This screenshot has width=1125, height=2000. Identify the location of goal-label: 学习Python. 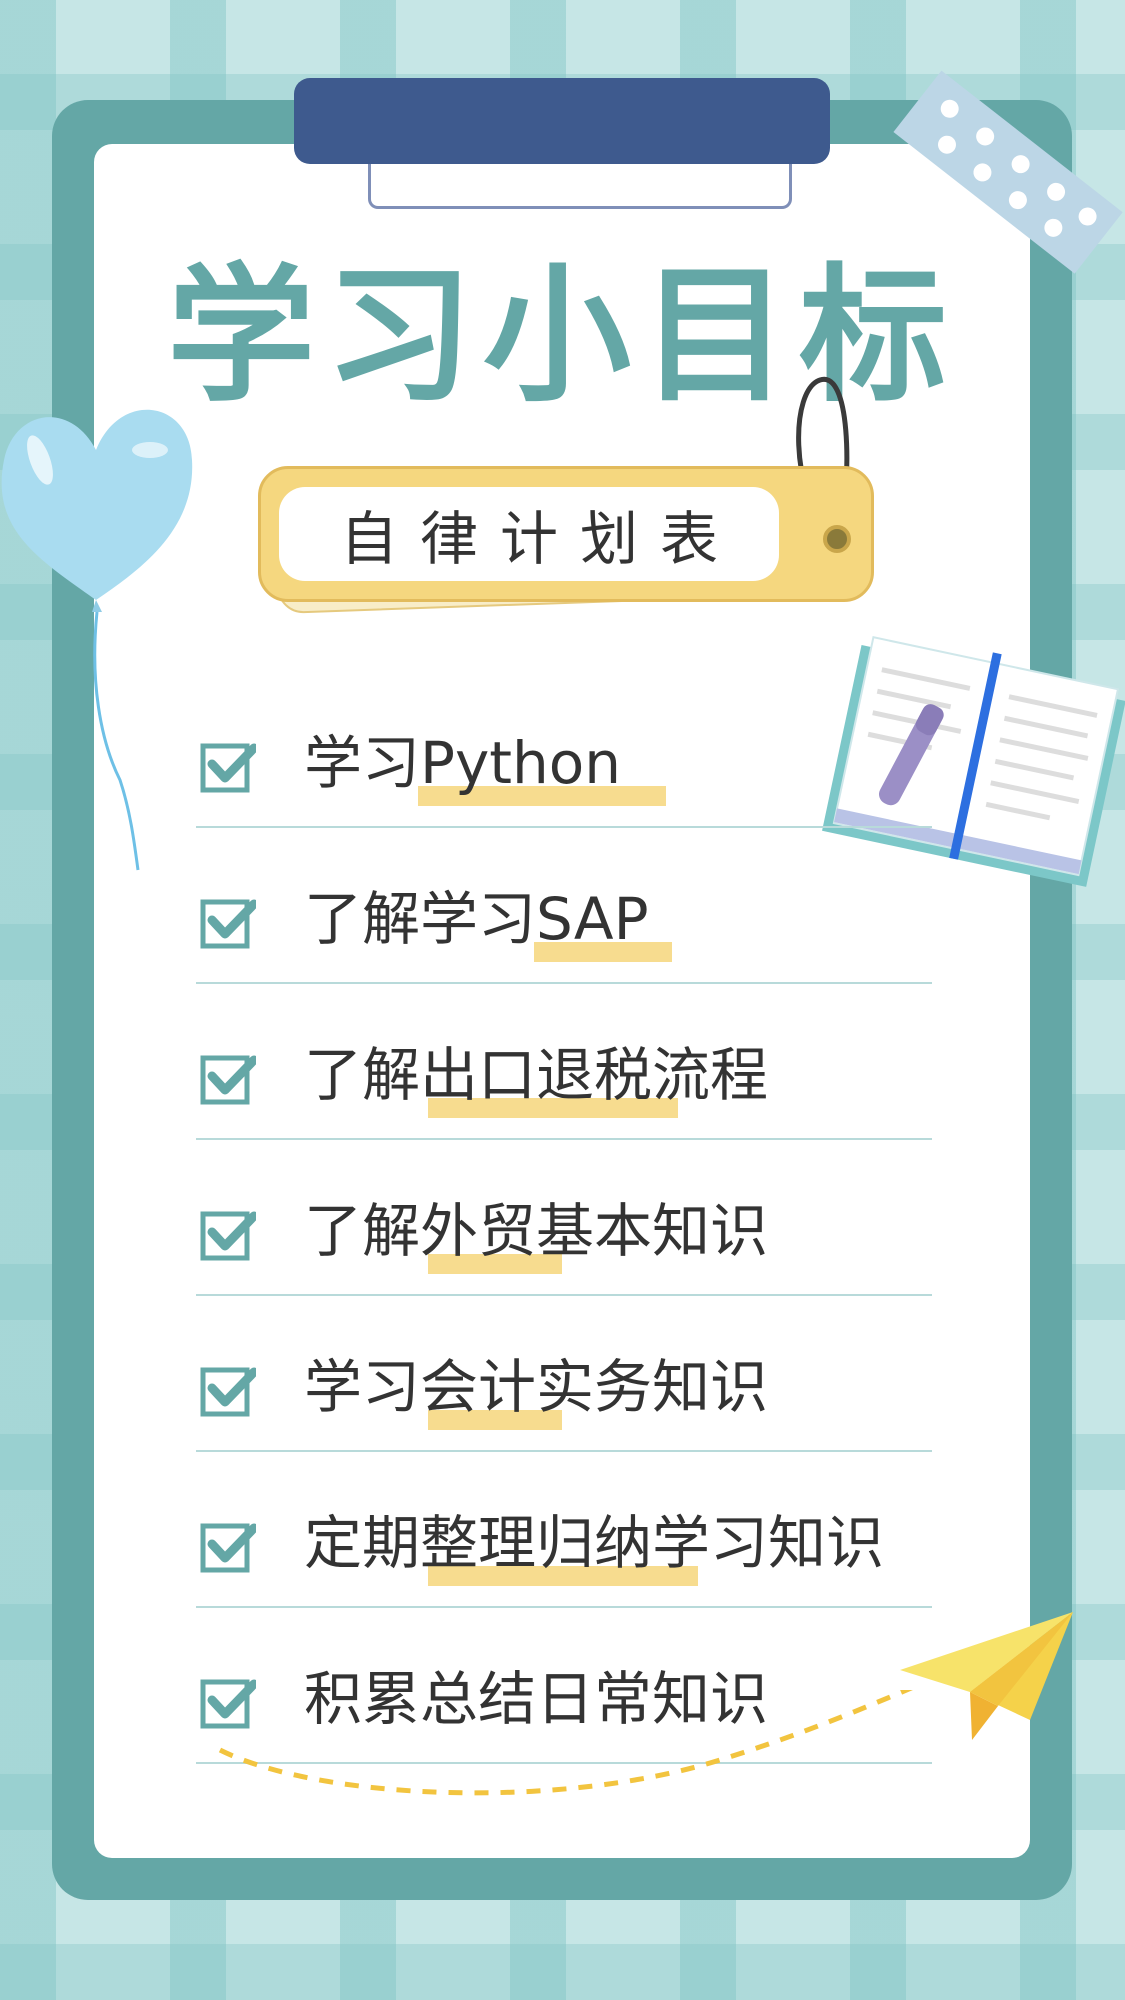
(463, 763).